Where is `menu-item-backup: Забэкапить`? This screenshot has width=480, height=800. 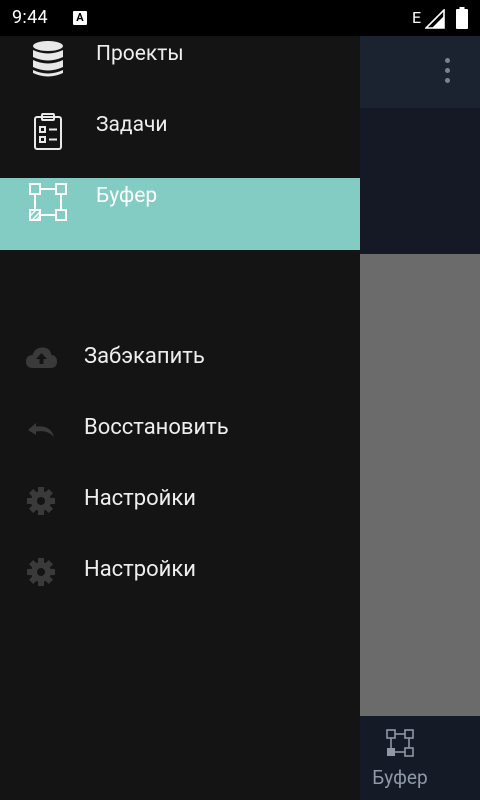
menu-item-backup: Забэкапить is located at coordinates (180, 357).